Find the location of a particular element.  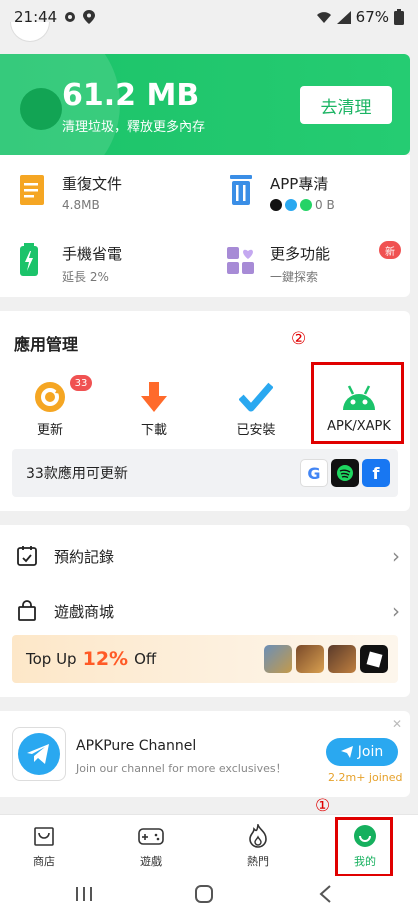

tool-more-features: 更多功能 一鍵探索 is located at coordinates (278, 264).